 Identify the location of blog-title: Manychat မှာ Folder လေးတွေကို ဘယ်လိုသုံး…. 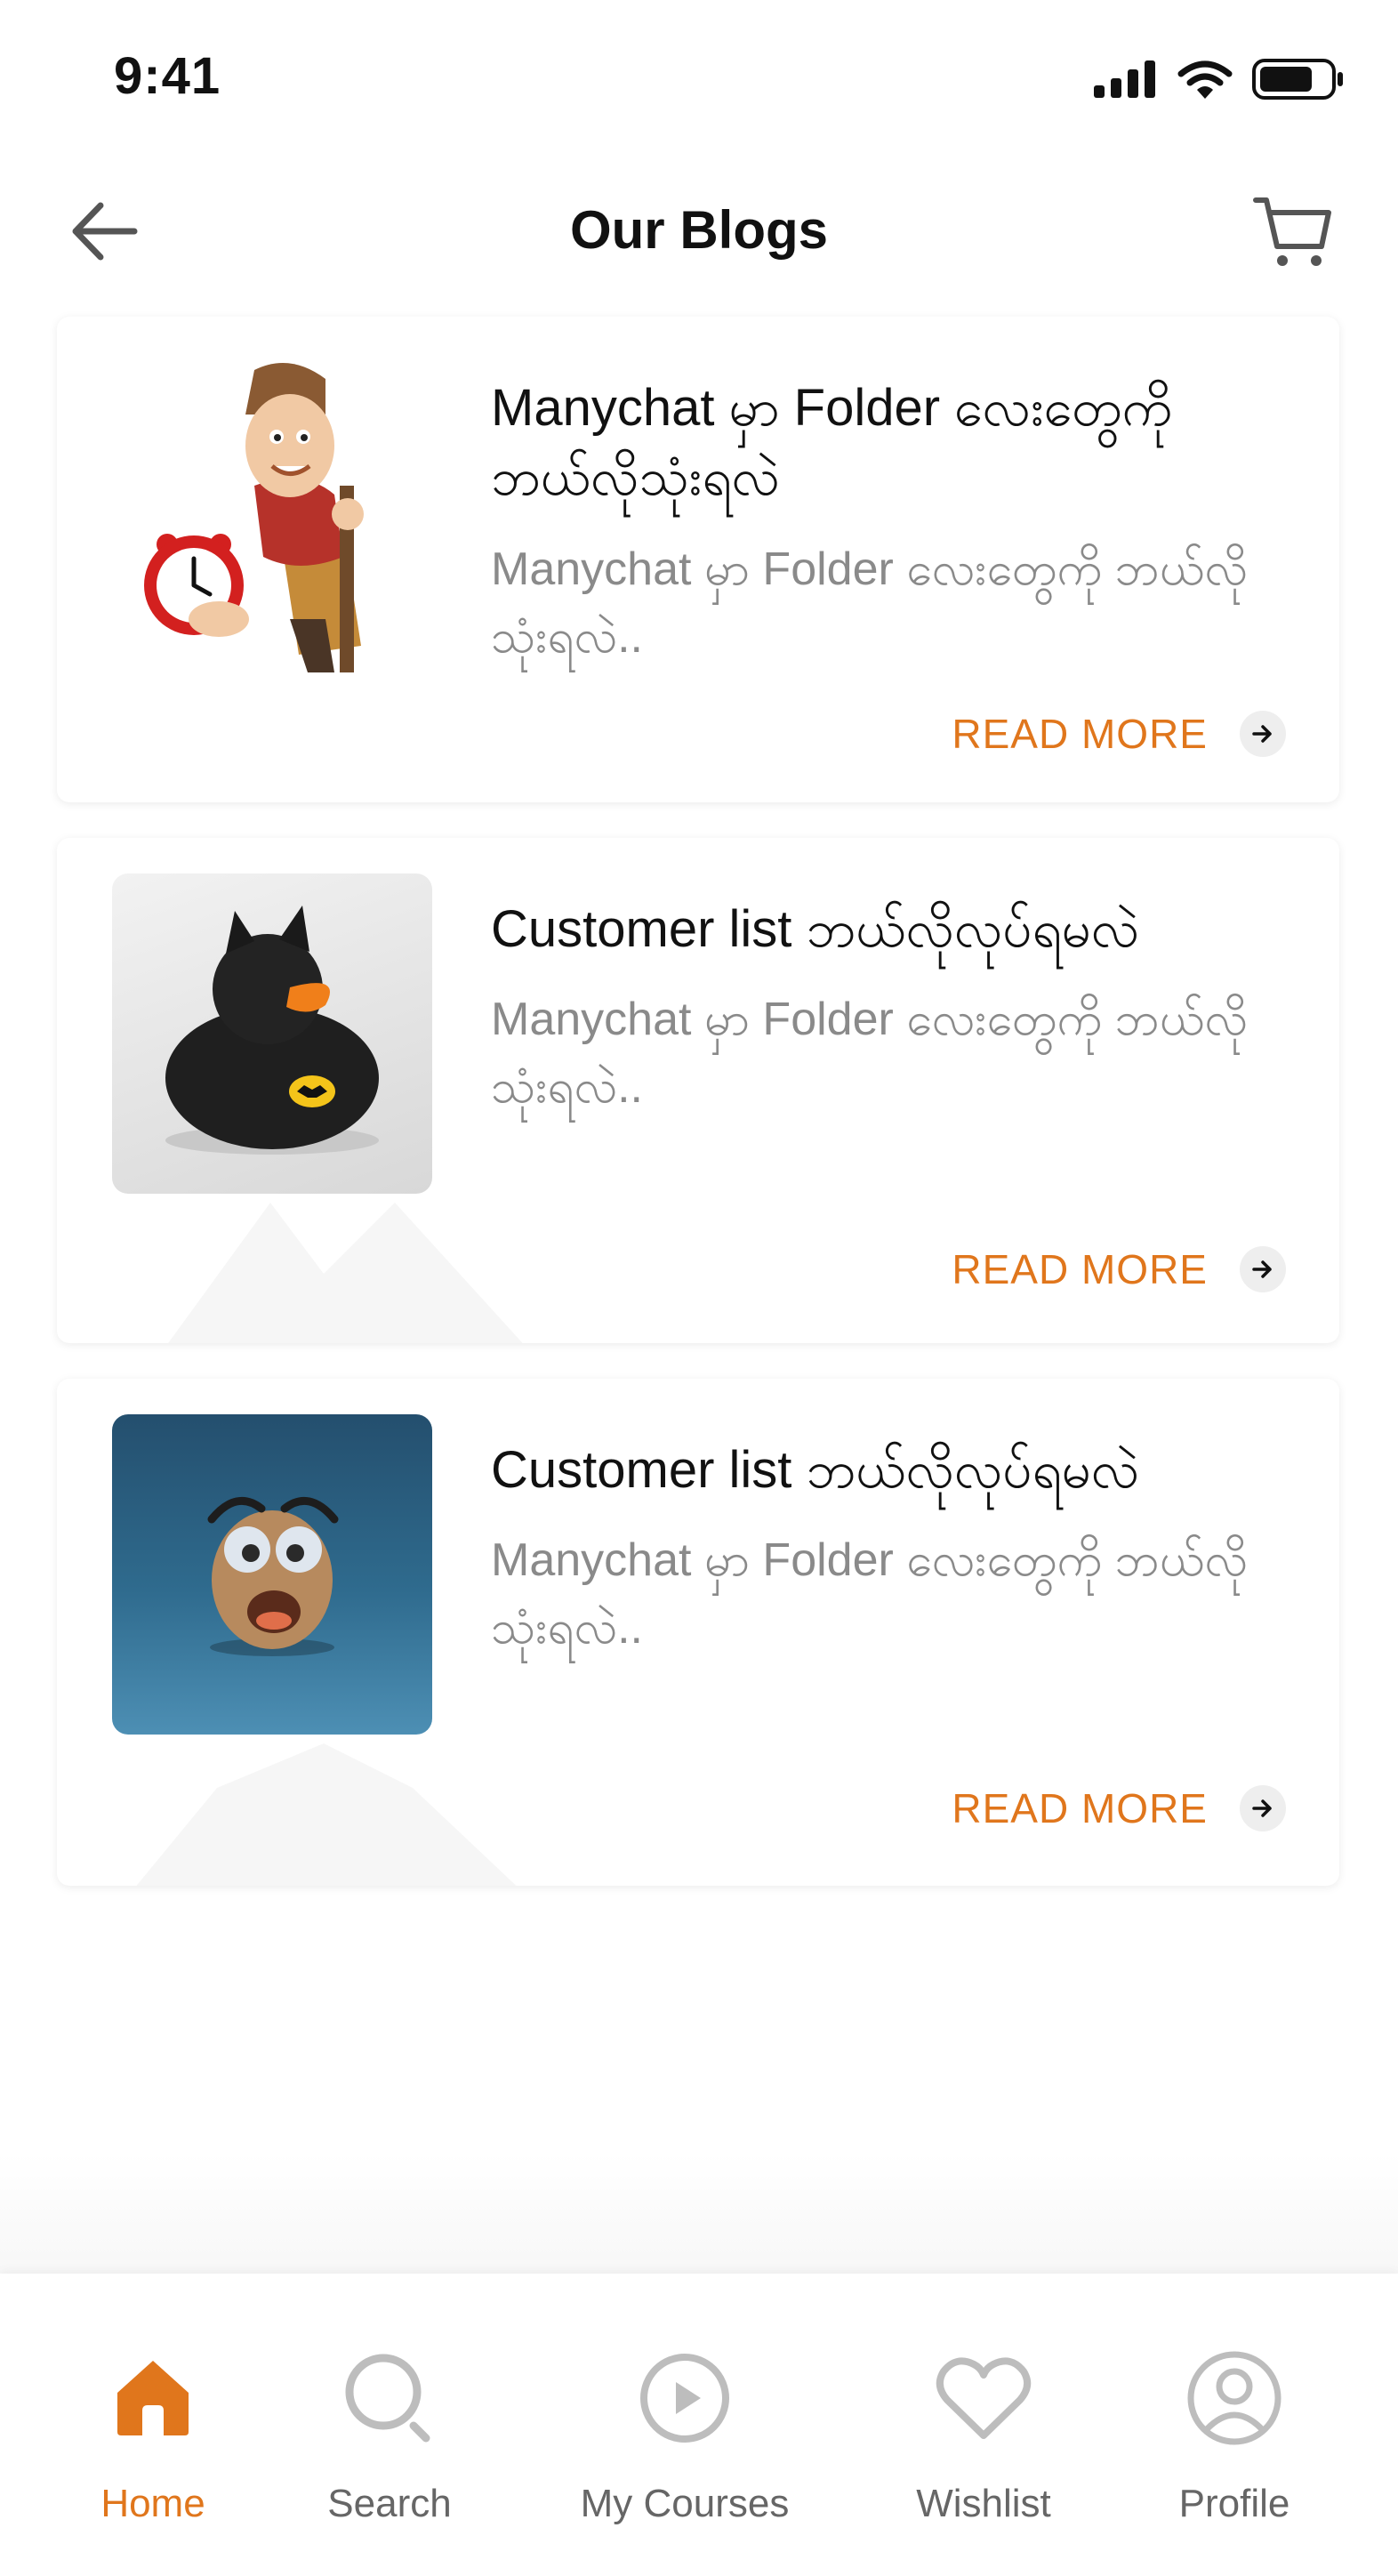
(832, 442).